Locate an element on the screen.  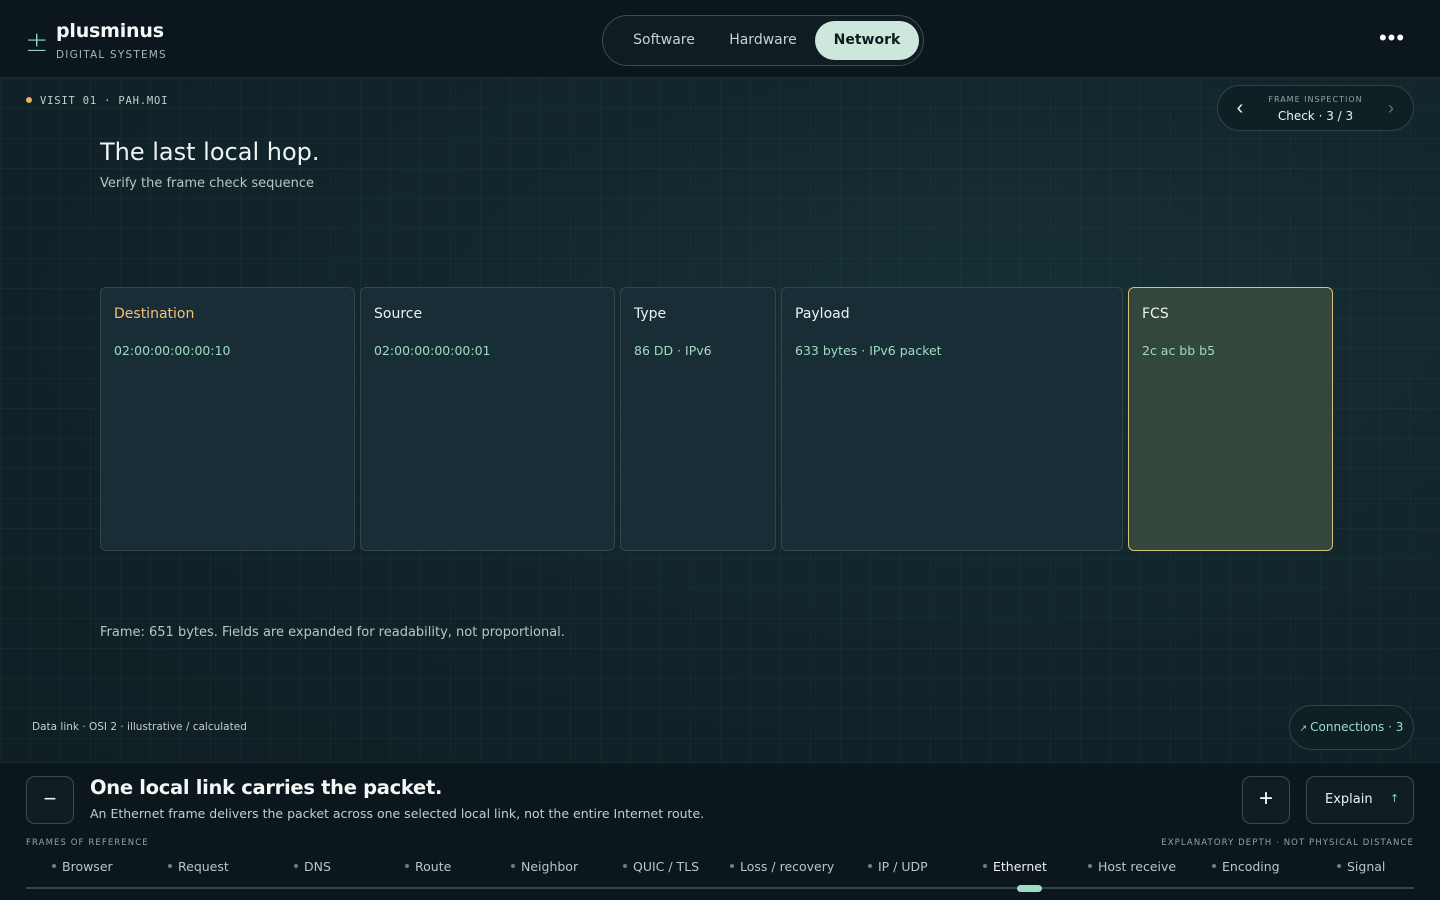
field-name: Source is located at coordinates (398, 314).